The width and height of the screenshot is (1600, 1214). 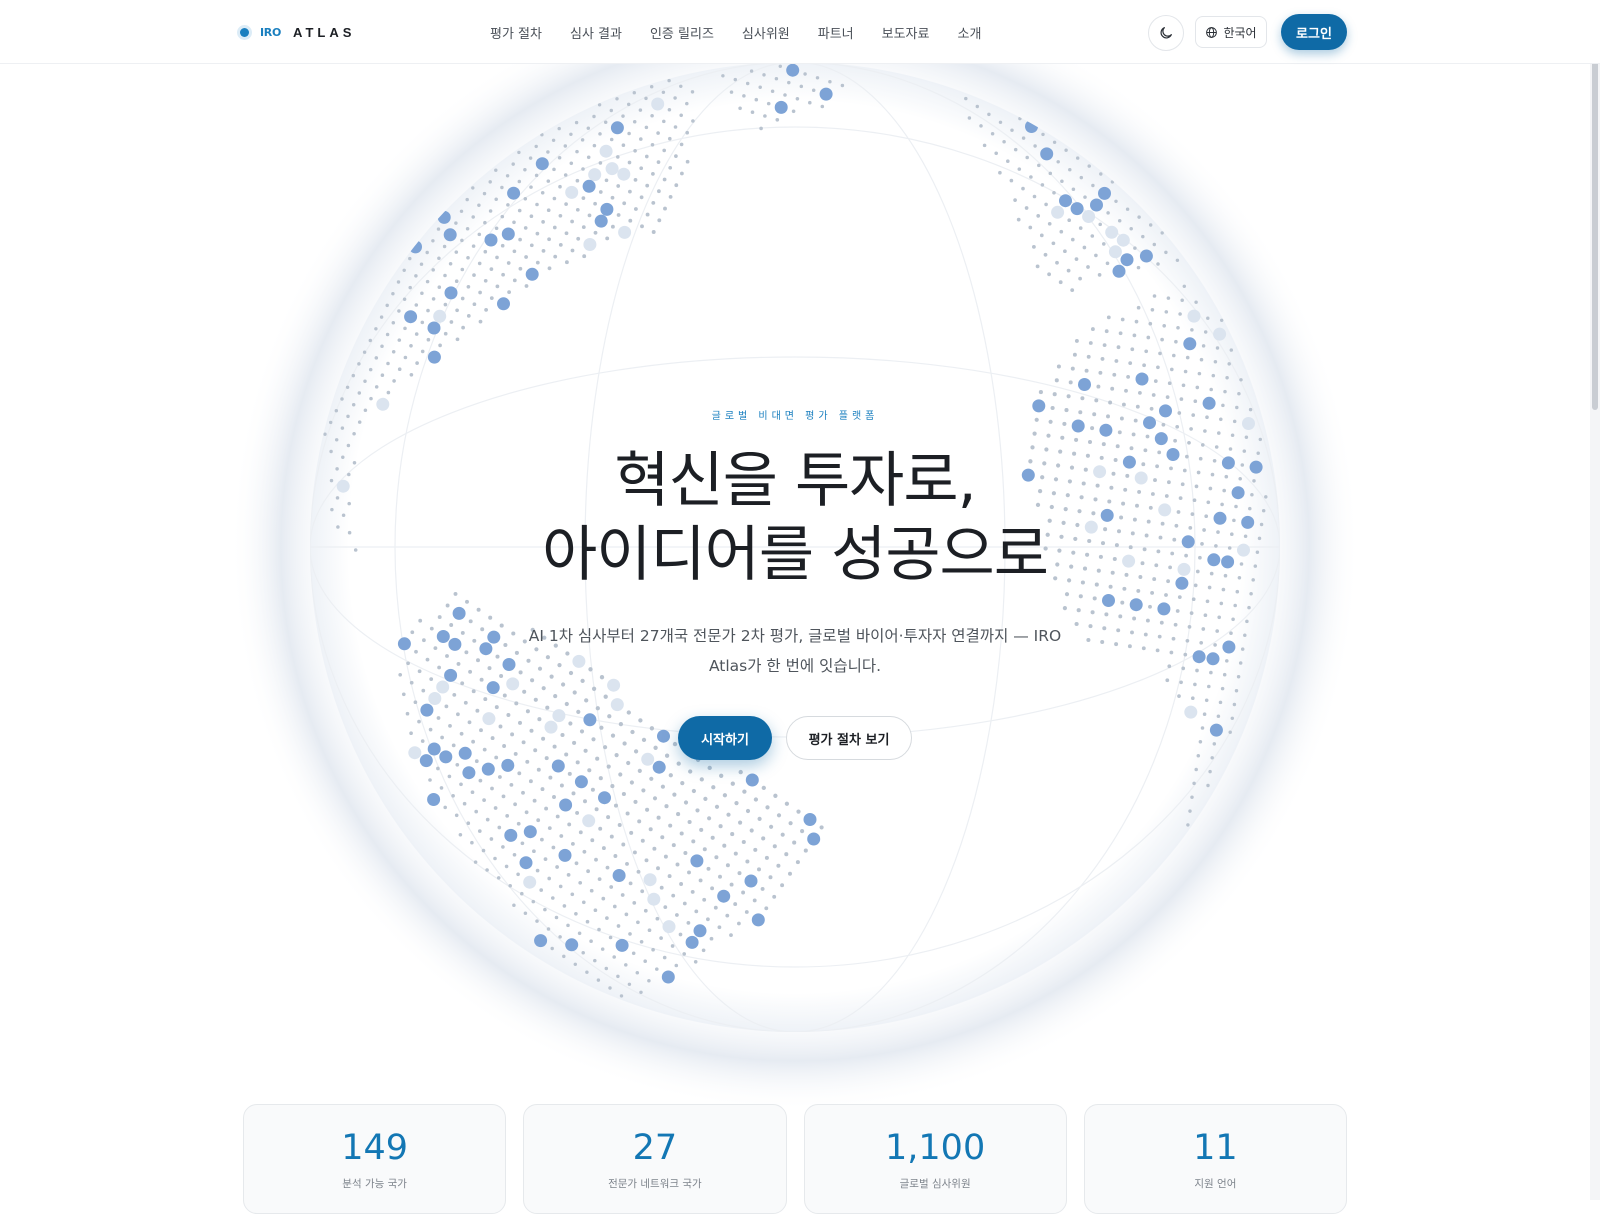 What do you see at coordinates (1595, 207) in the screenshot?
I see `scrollbar-thumb` at bounding box center [1595, 207].